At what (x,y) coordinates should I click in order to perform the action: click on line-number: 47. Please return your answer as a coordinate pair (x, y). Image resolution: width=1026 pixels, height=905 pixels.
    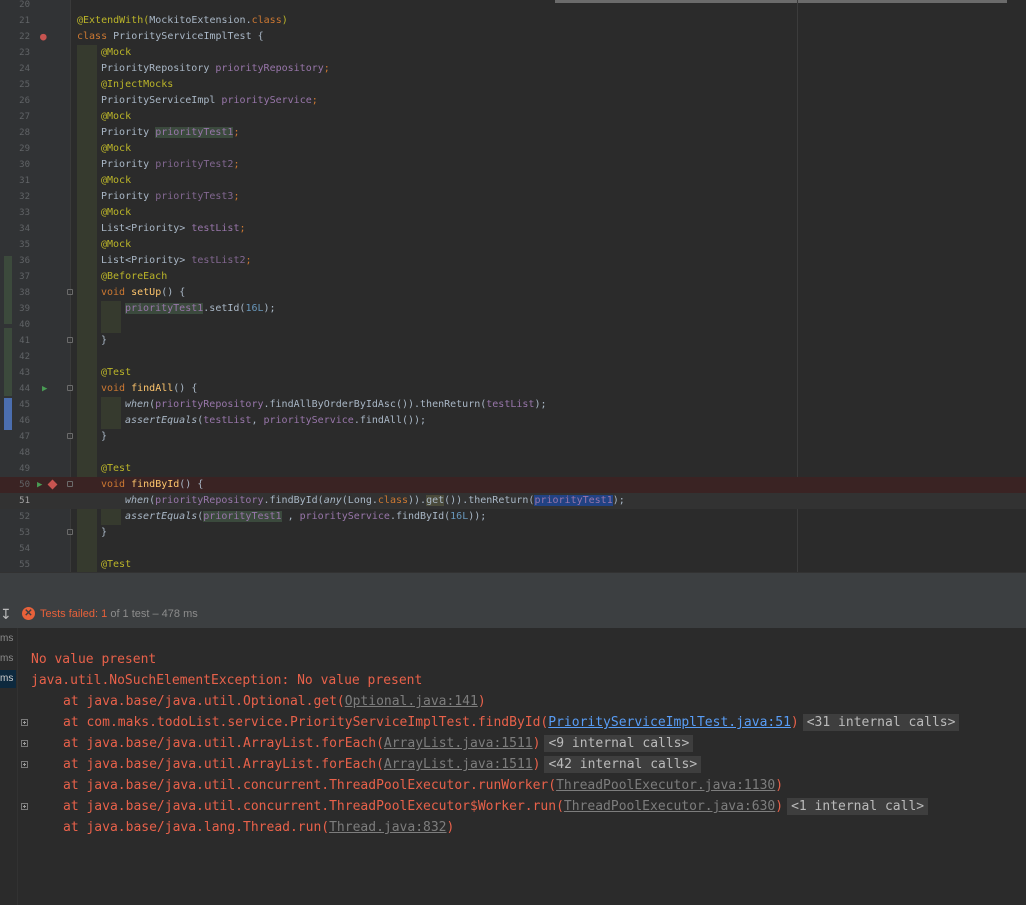
    Looking at the image, I should click on (24, 437).